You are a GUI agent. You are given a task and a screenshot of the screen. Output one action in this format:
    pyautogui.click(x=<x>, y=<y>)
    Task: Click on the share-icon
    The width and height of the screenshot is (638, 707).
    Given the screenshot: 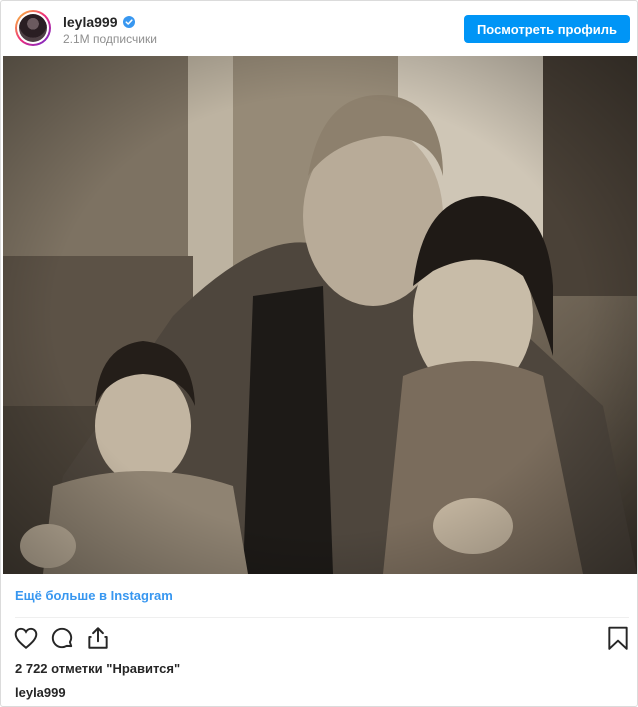 What is the action you would take?
    pyautogui.click(x=98, y=638)
    